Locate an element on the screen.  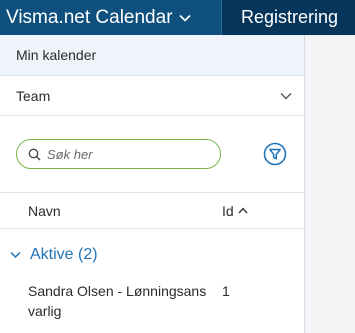
my-calendar-item: Min kalender is located at coordinates (152, 55).